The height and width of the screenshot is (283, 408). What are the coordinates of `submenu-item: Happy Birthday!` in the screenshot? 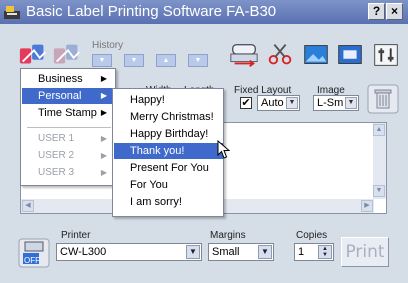 It's located at (168, 134).